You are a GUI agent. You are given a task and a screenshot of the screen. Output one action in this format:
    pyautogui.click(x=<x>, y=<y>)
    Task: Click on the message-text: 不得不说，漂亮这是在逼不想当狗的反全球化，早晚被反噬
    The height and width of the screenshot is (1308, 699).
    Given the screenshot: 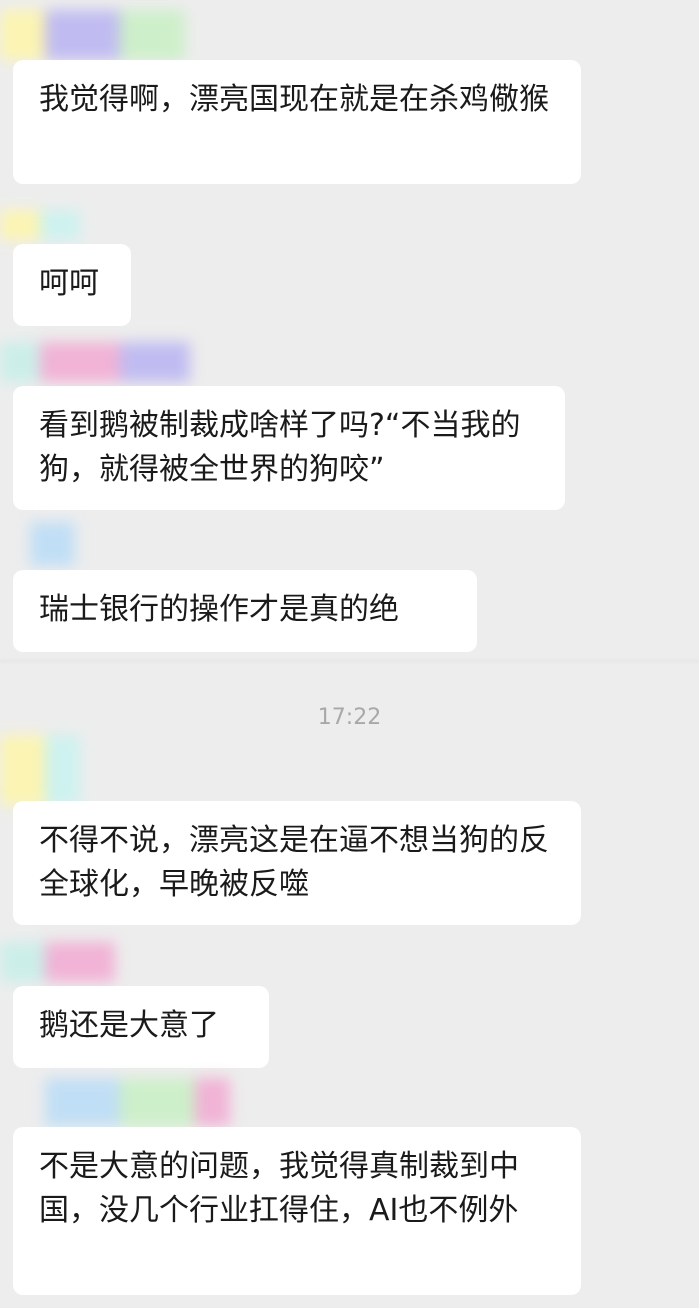 What is the action you would take?
    pyautogui.click(x=294, y=862)
    